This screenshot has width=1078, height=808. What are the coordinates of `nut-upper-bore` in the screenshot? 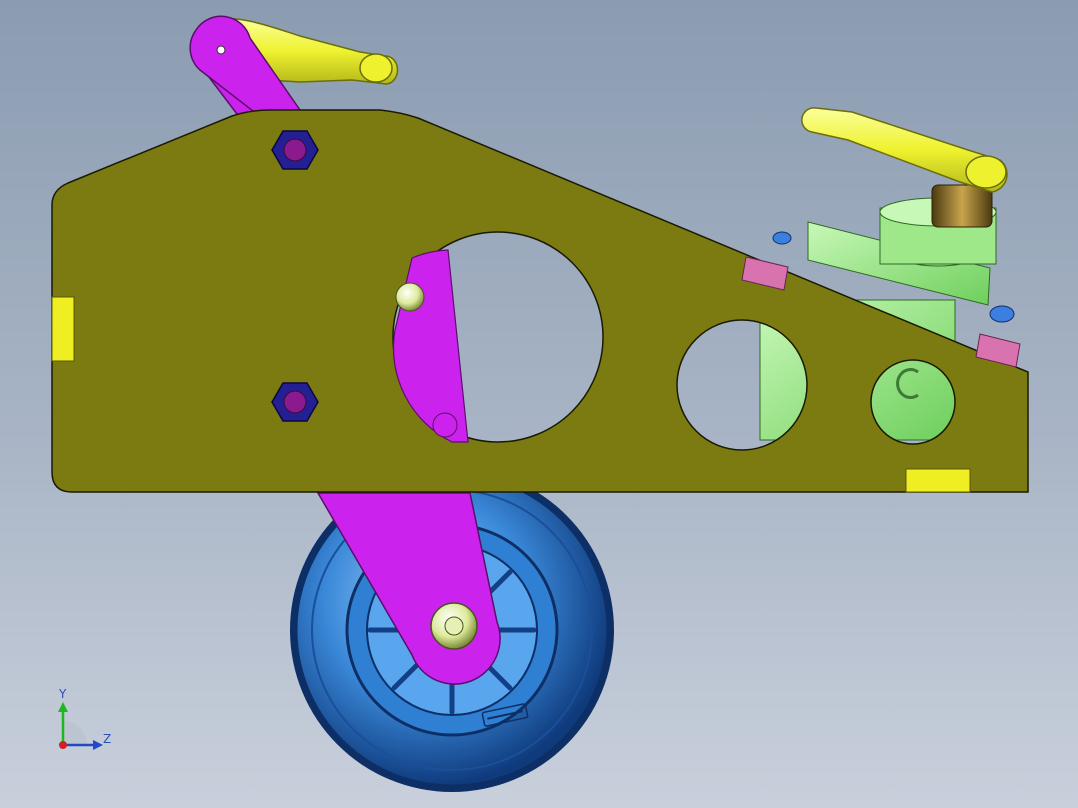 It's located at (295, 150).